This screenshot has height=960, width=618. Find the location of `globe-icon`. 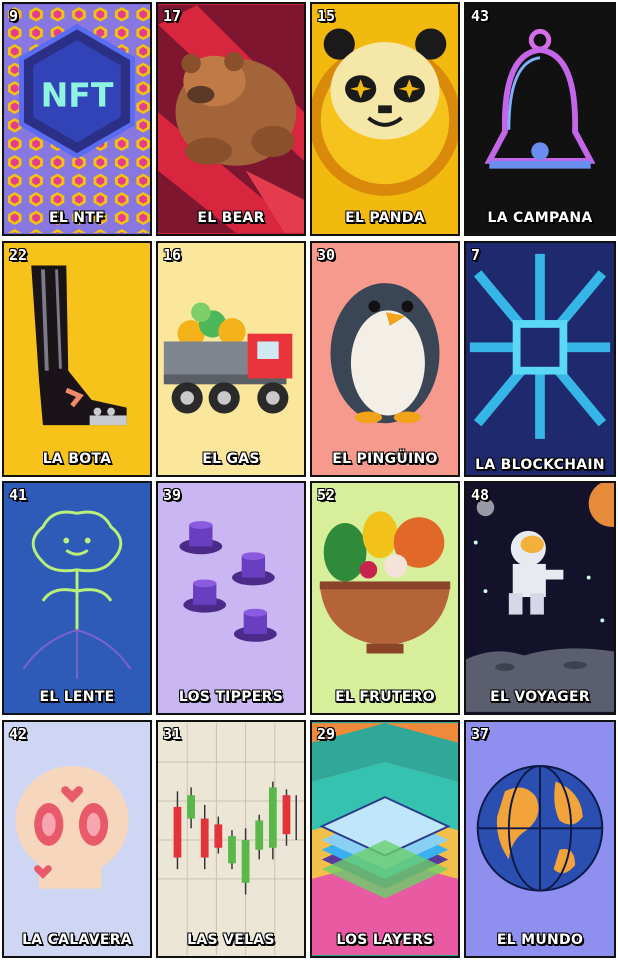

globe-icon is located at coordinates (540, 839).